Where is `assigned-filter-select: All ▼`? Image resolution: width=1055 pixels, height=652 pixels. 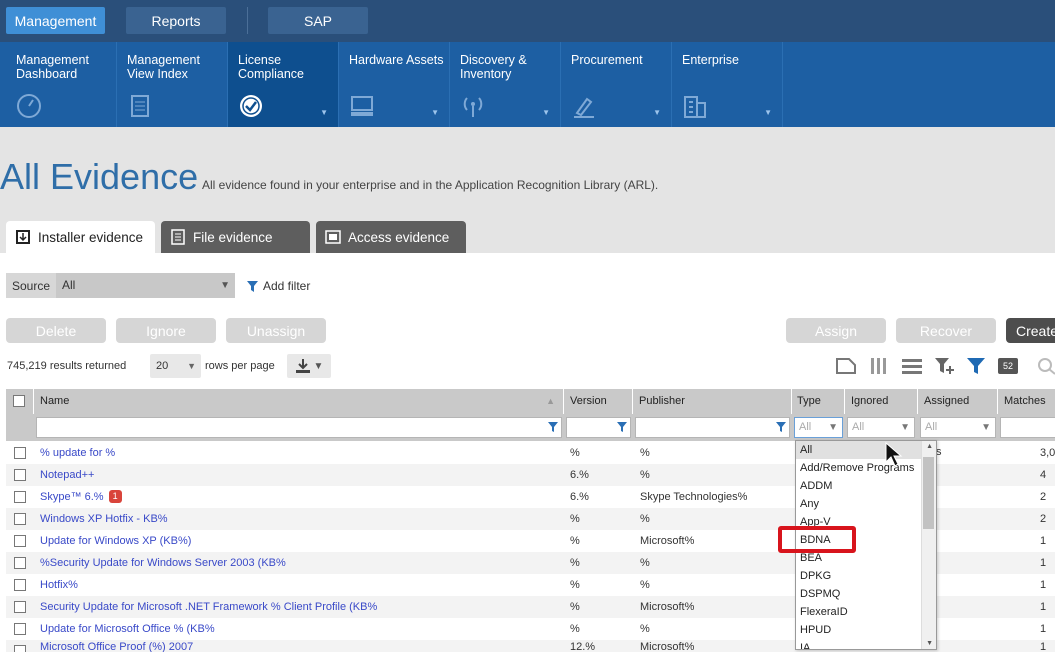 assigned-filter-select: All ▼ is located at coordinates (958, 427).